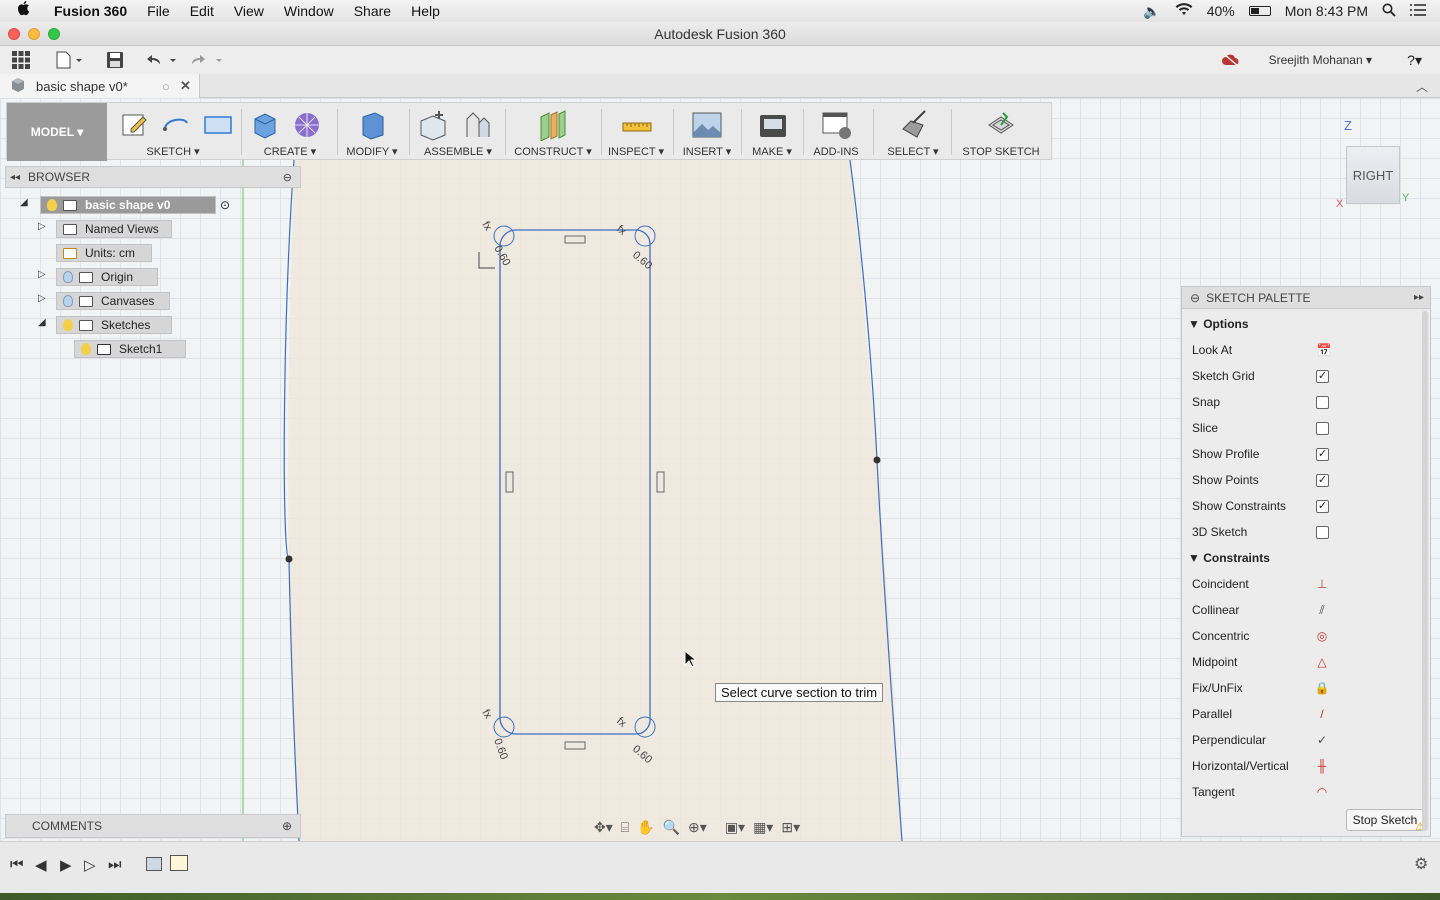 The width and height of the screenshot is (1440, 900). Describe the element at coordinates (432, 125) in the screenshot. I see `new-component-icon` at that location.